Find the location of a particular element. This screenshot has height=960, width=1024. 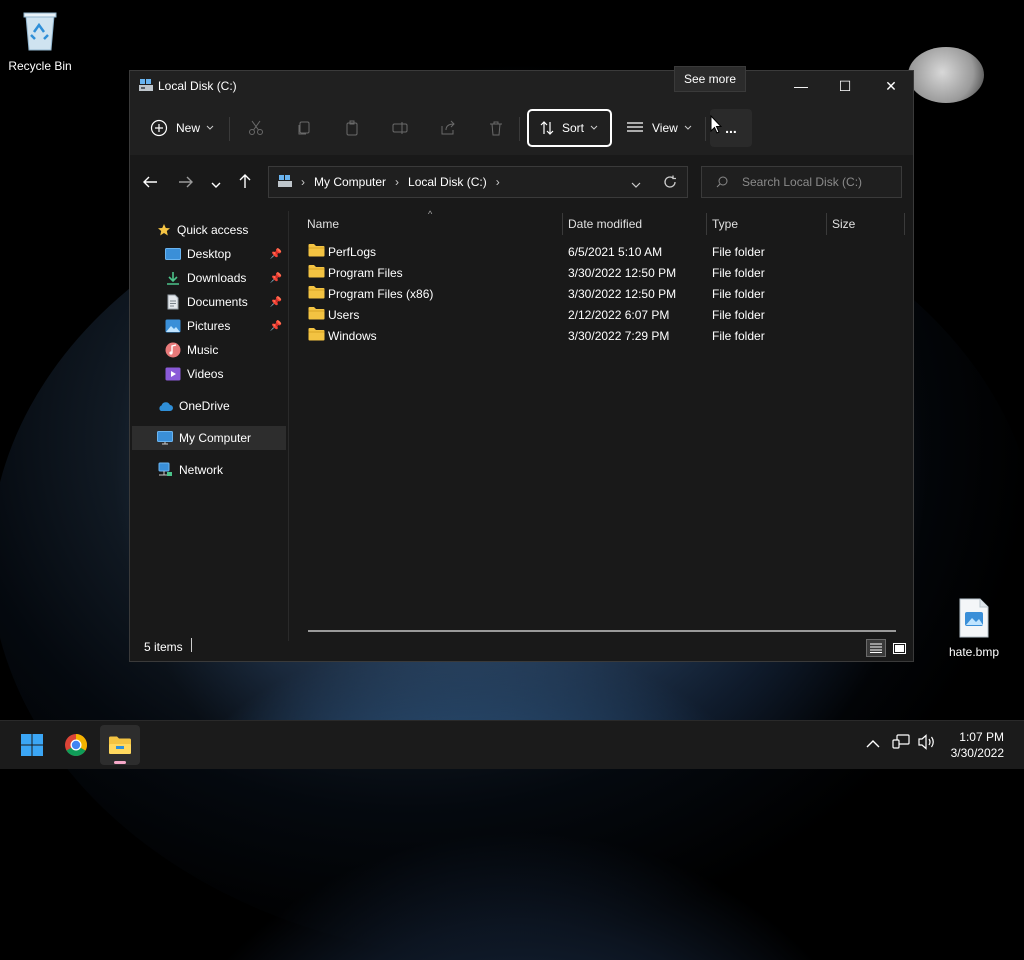

new-button: New is located at coordinates (182, 128).